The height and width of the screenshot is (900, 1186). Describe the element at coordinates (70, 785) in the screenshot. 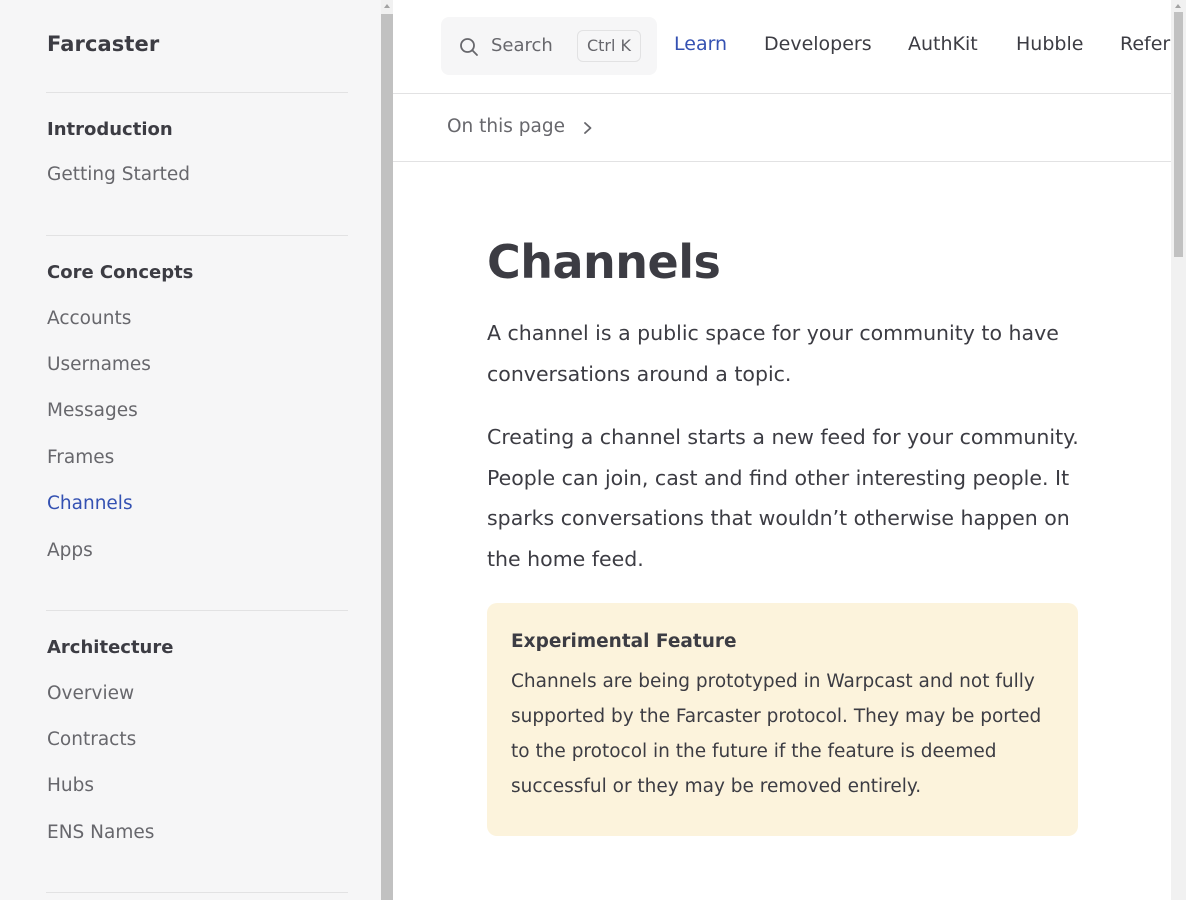

I see `sidebar-item-hubs: Hubs` at that location.